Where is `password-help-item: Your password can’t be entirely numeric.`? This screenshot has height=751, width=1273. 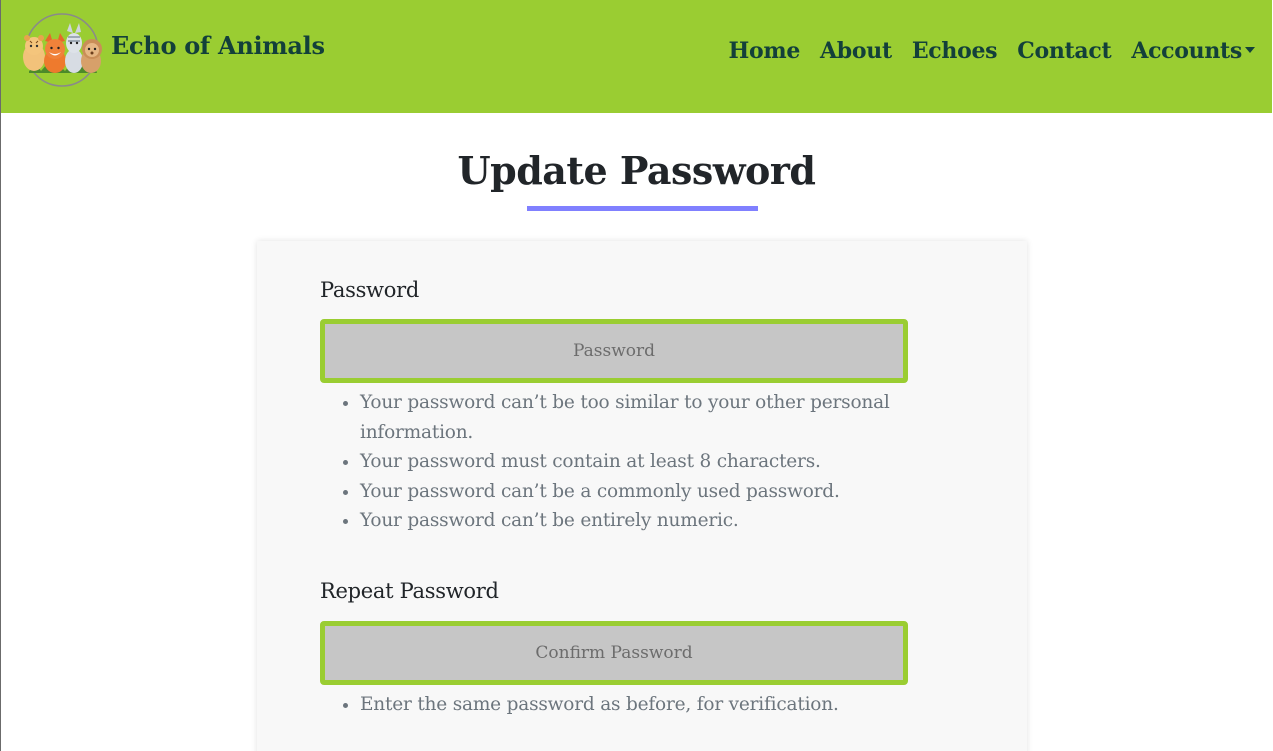
password-help-item: Your password can’t be entirely numeric. is located at coordinates (640, 521).